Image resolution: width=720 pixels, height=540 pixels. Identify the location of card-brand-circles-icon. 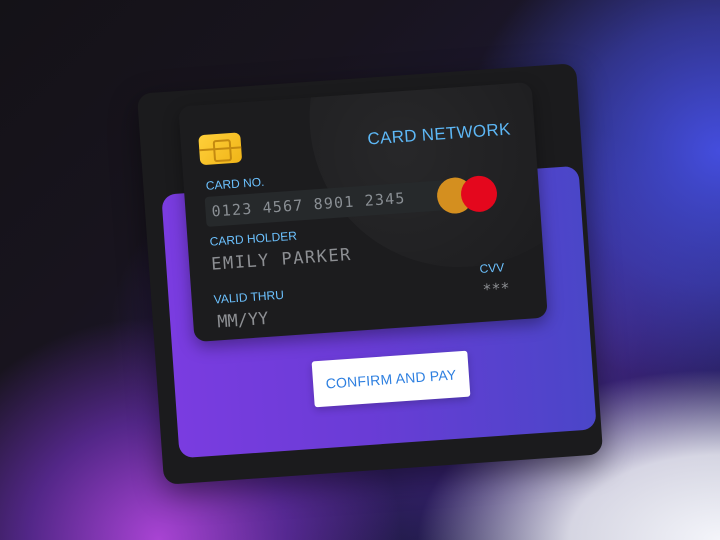
(467, 195).